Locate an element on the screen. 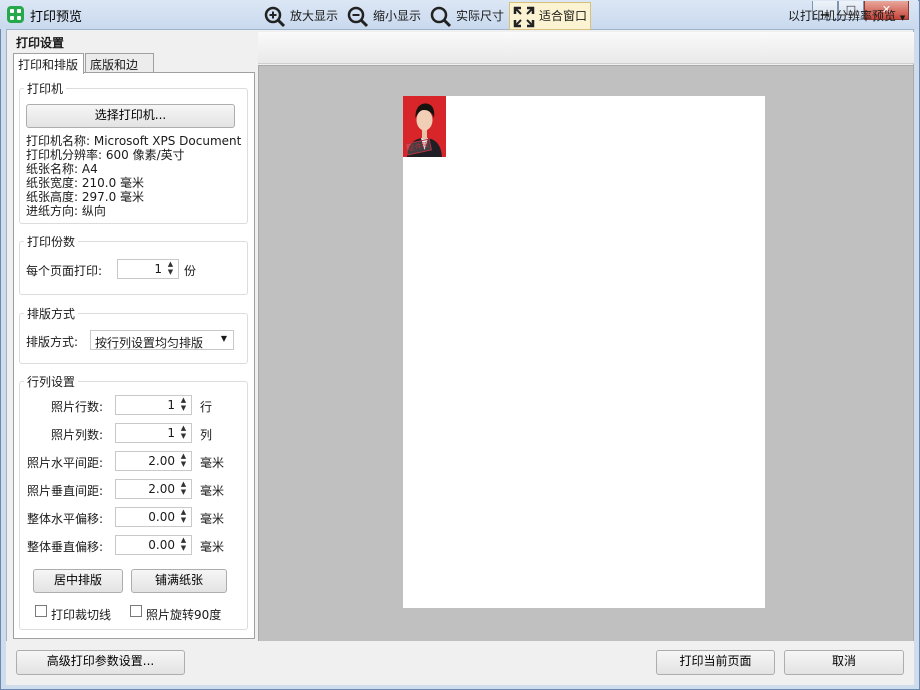 The image size is (920, 690). copies-value: 1 is located at coordinates (158, 269).